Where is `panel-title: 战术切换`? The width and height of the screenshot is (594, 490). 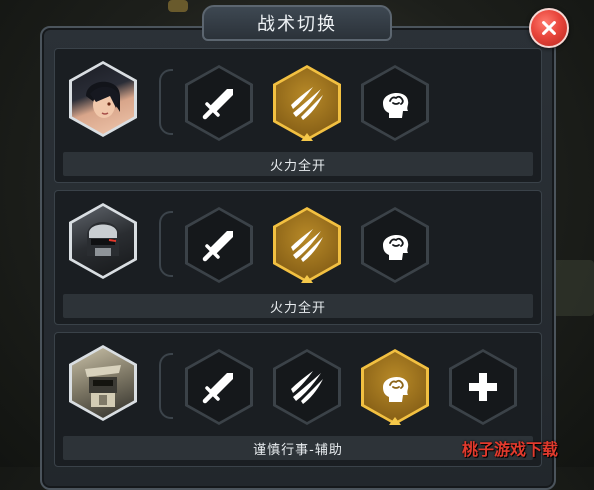 panel-title: 战术切换 is located at coordinates (297, 23).